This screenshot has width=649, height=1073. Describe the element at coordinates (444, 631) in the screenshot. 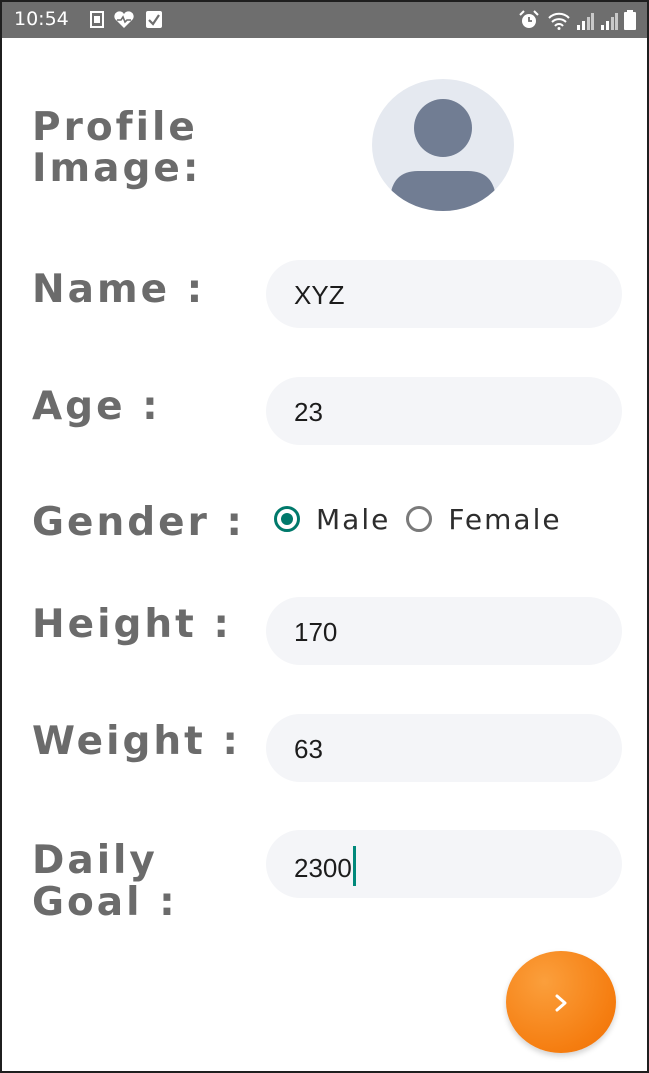

I see `height-field: 170` at that location.